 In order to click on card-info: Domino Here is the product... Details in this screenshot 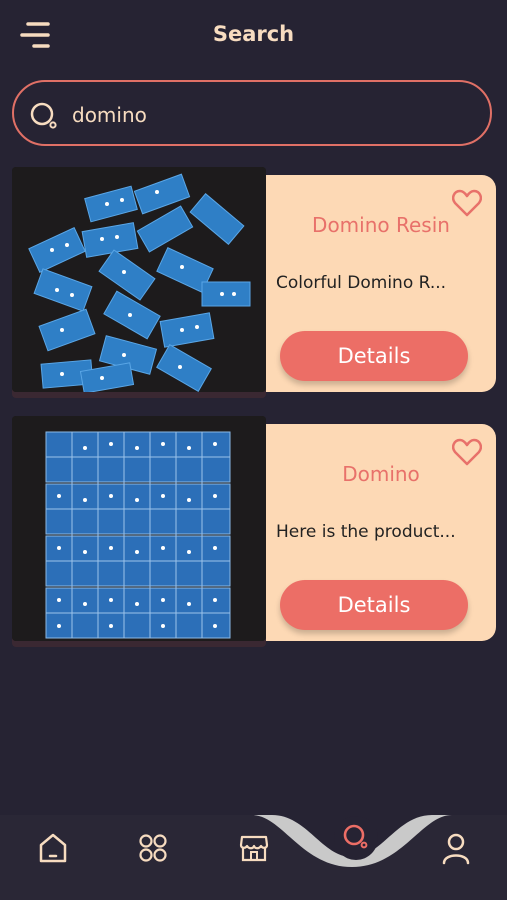, I will do `click(381, 532)`.